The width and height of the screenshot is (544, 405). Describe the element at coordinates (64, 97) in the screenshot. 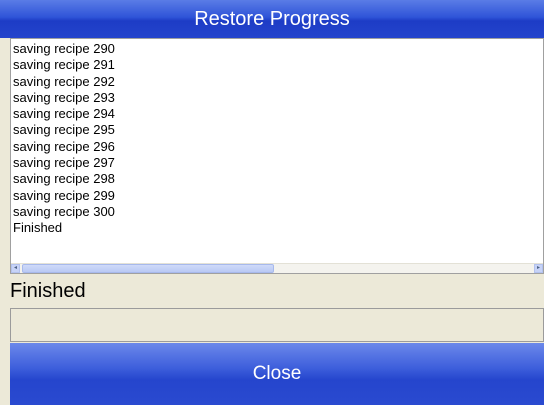

I see `log-line: saving recipe 293` at that location.